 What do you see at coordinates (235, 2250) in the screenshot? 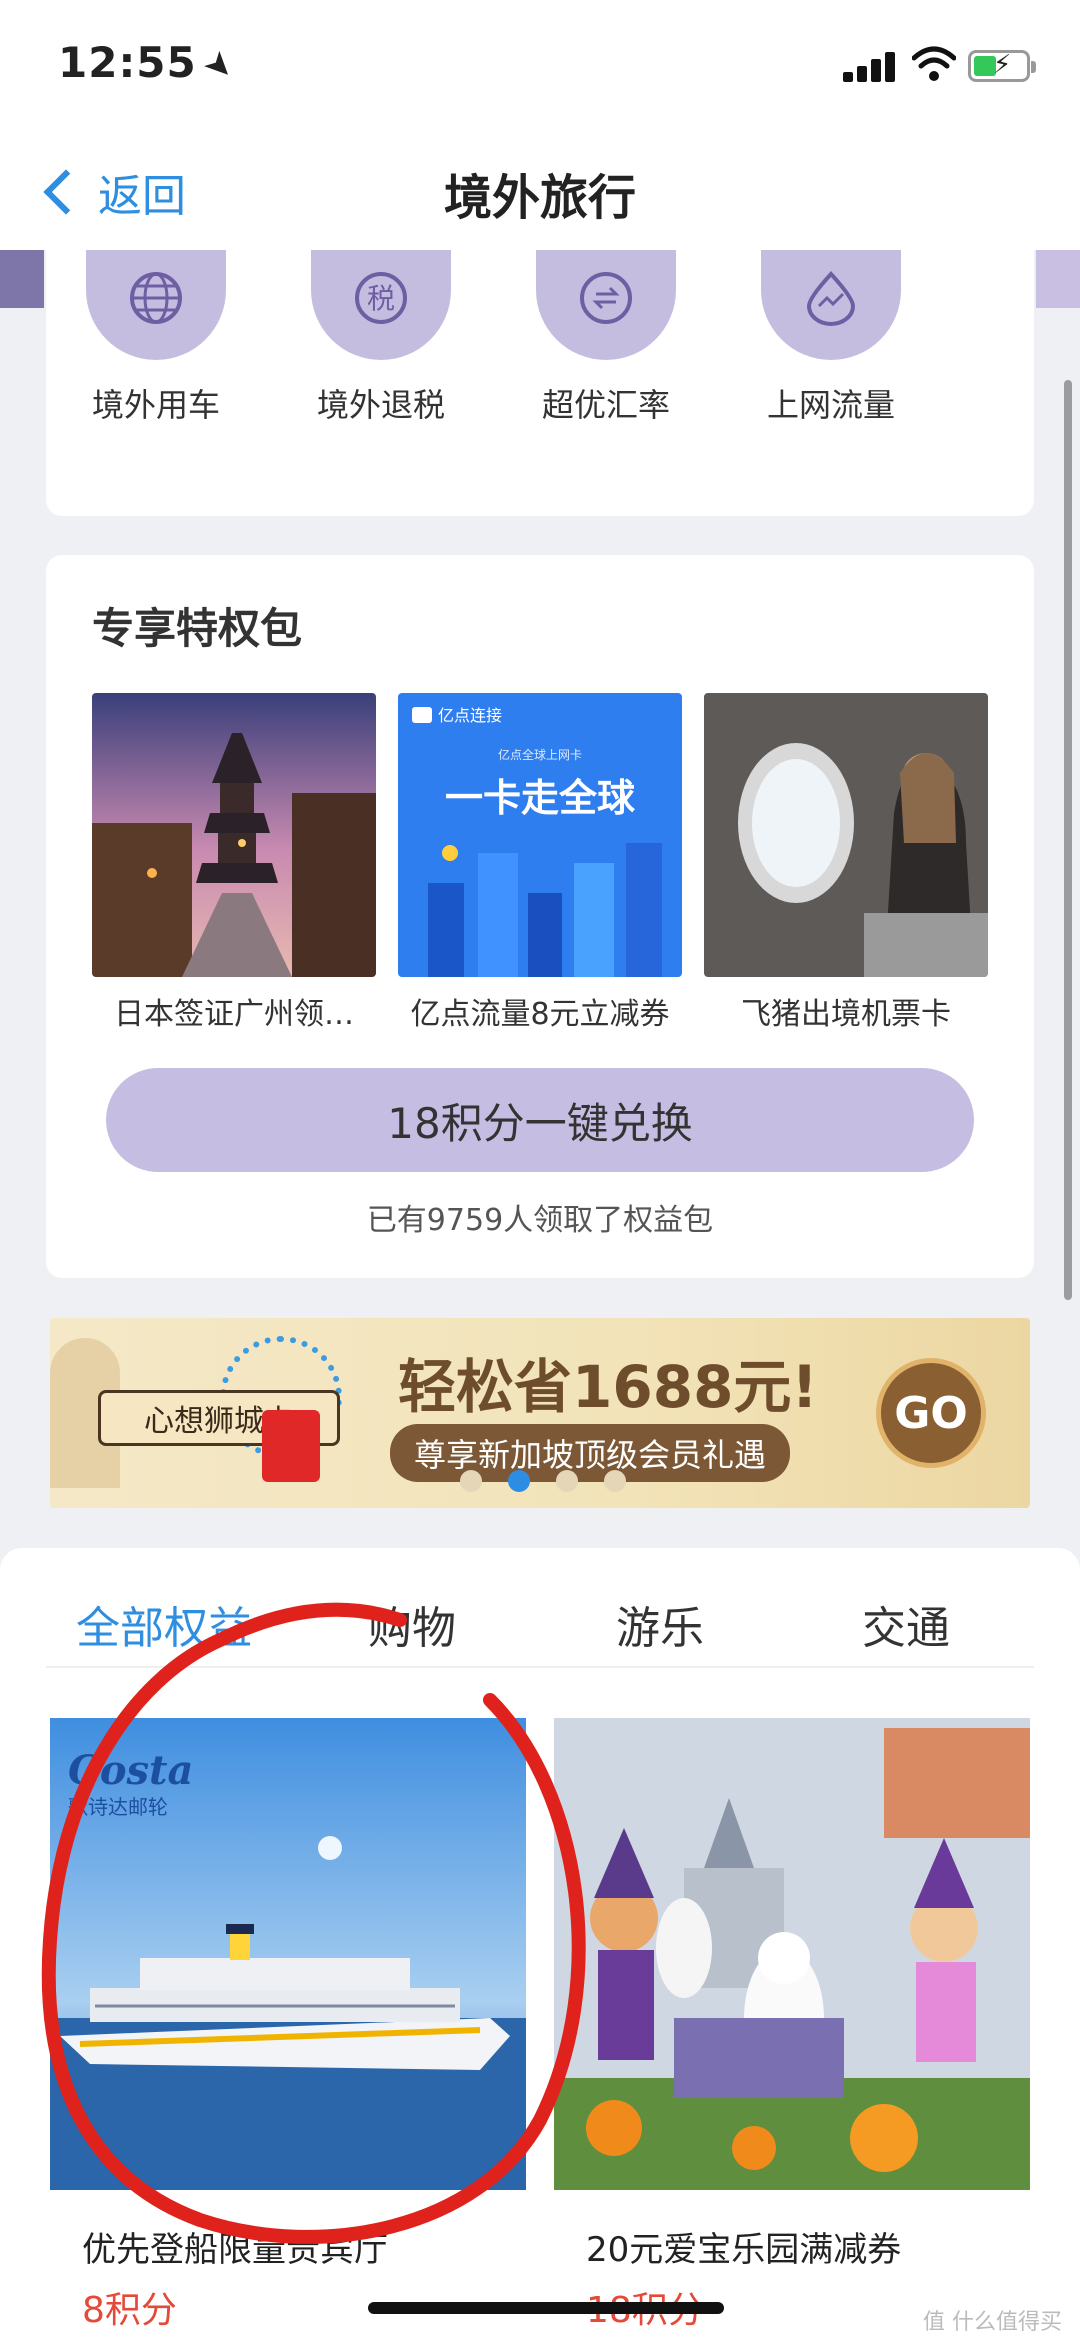
I see `product-name: 优先登船限量贵宾厅` at bounding box center [235, 2250].